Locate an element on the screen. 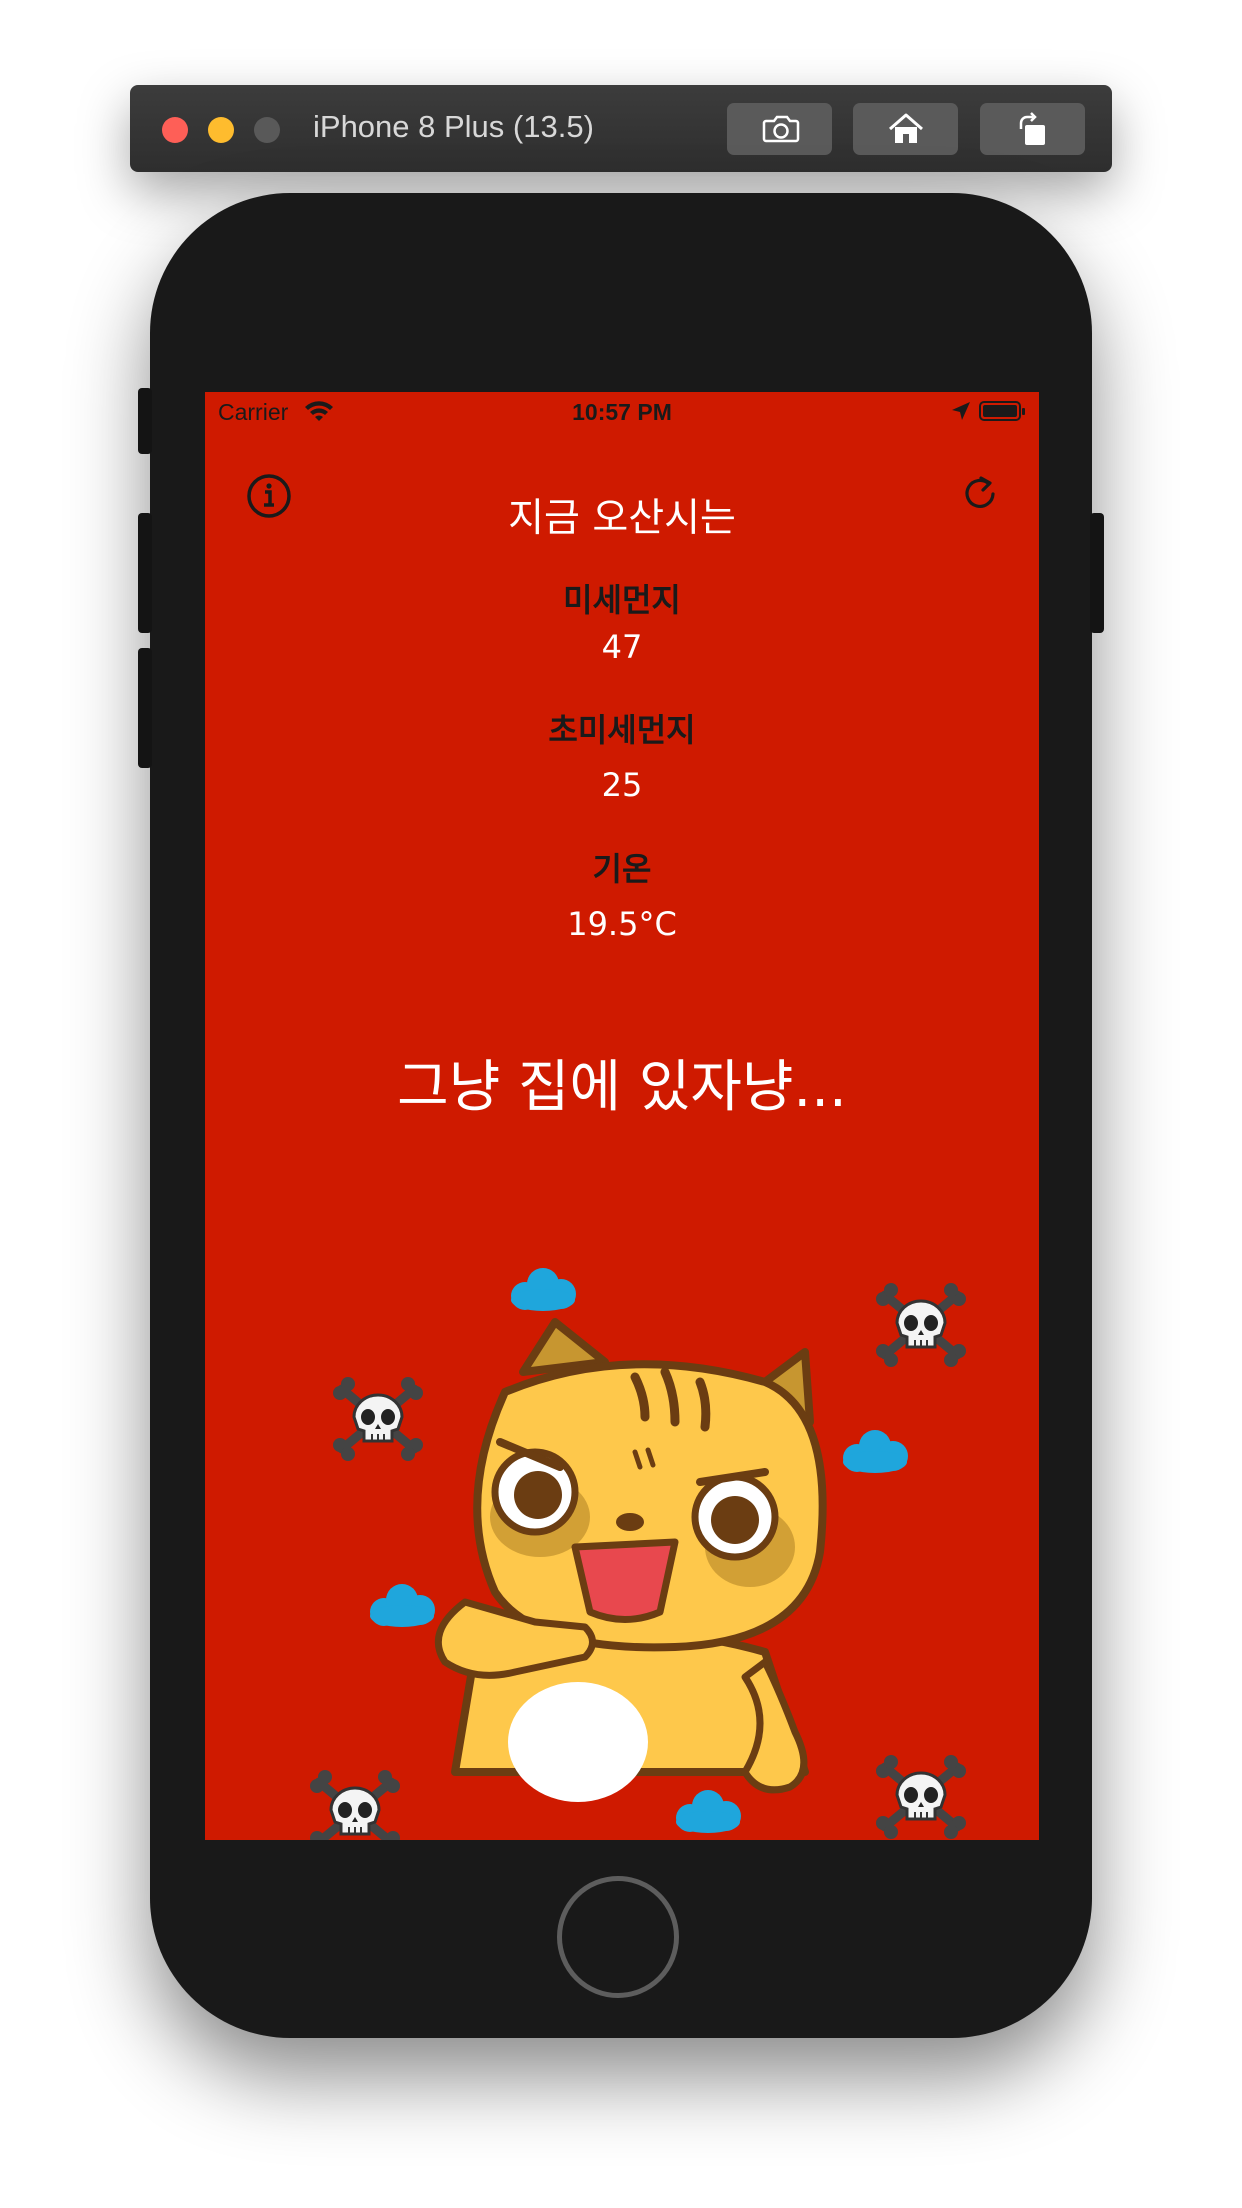 The width and height of the screenshot is (1242, 2208). status-time: 10:57 PM is located at coordinates (622, 412).